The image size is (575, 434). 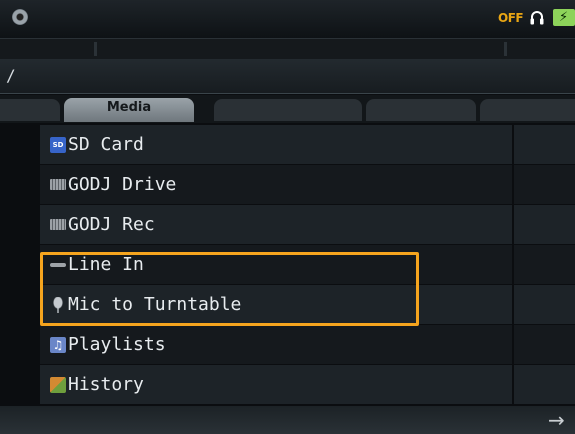 I want to click on tab-media: Media, so click(x=129, y=110).